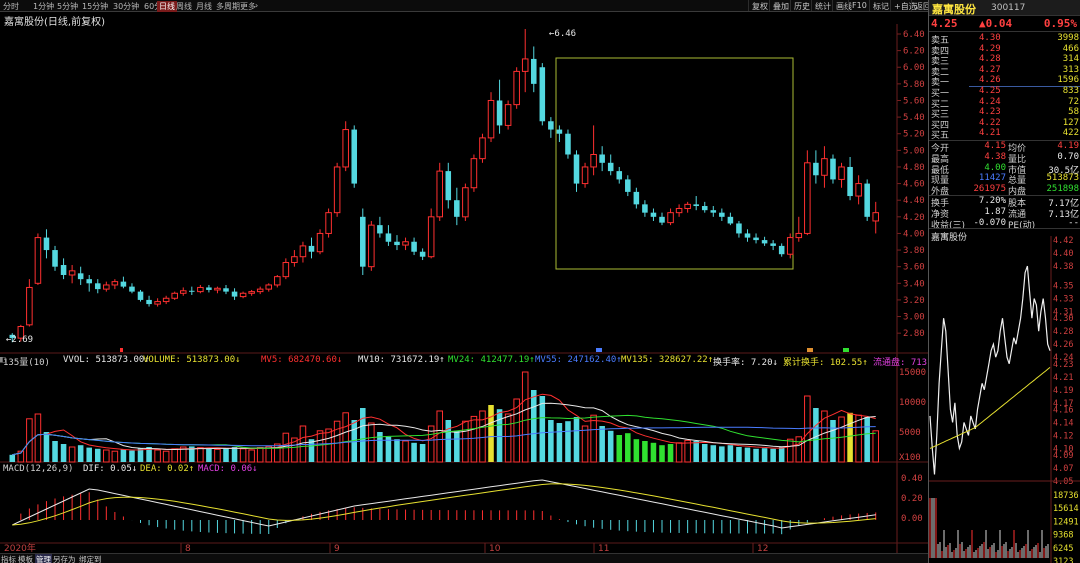 This screenshot has width=1080, height=563. I want to click on price-tick: 2.80, so click(914, 334).